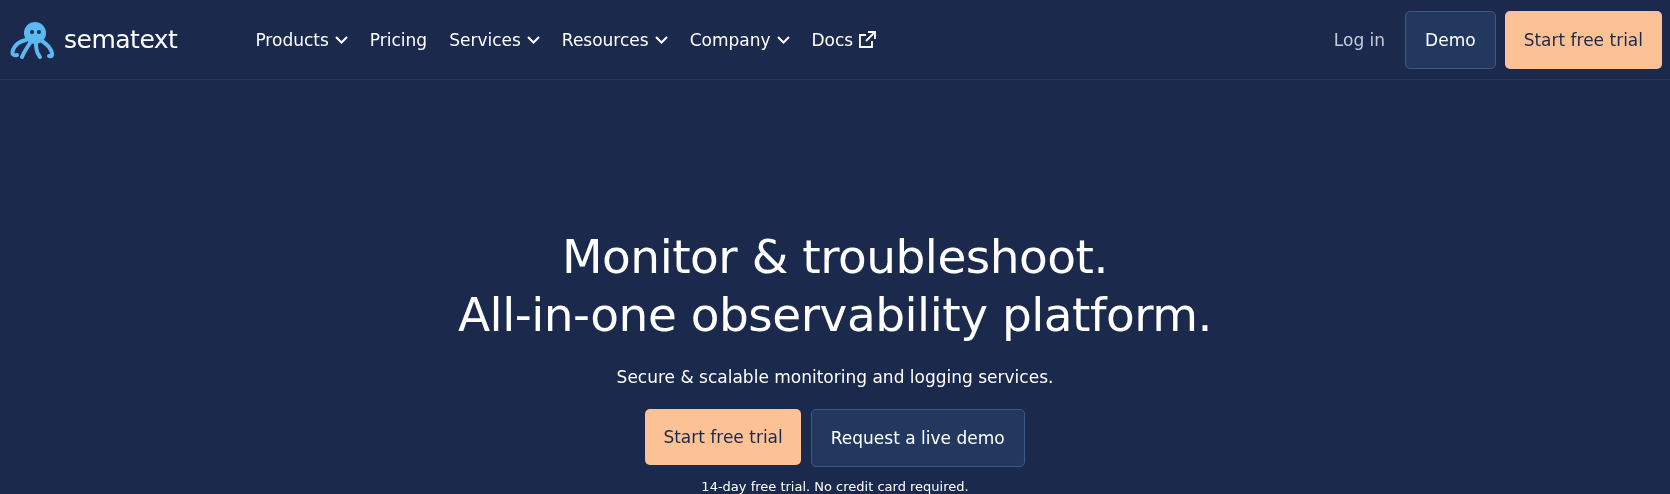 The width and height of the screenshot is (1670, 494). What do you see at coordinates (121, 39) in the screenshot?
I see `brand-name: sematext` at bounding box center [121, 39].